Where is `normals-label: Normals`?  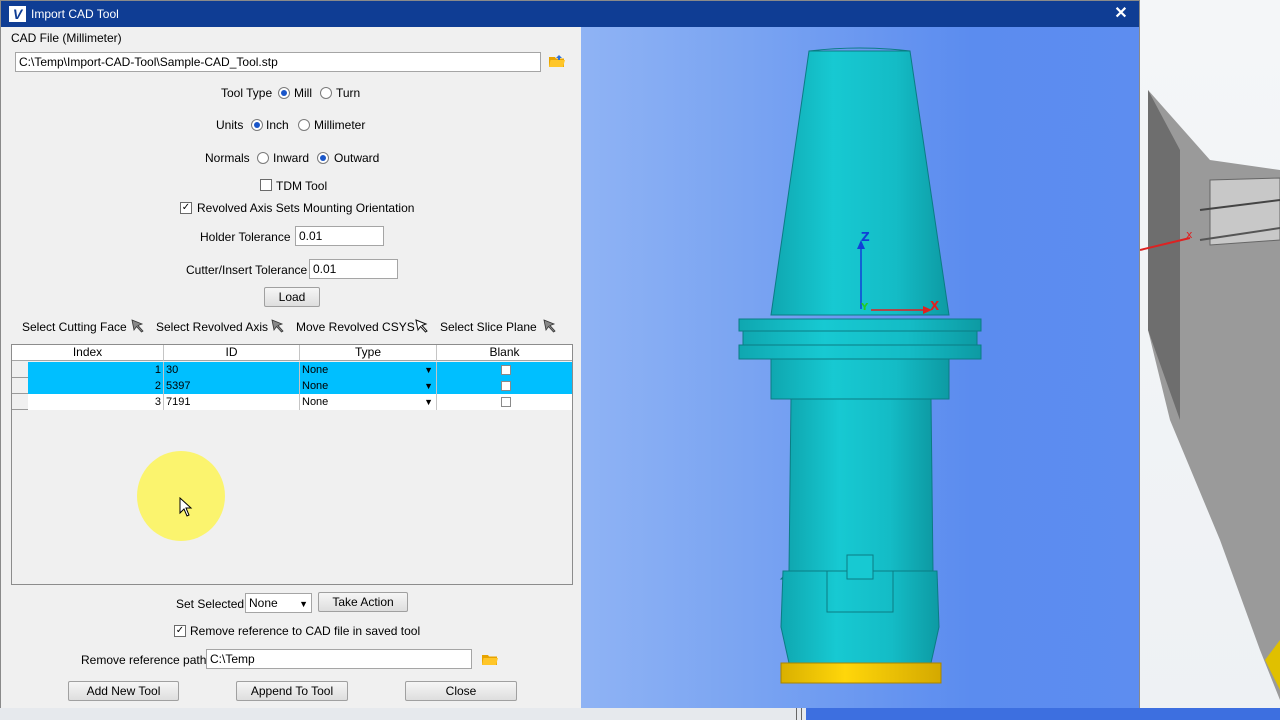 normals-label: Normals is located at coordinates (227, 158).